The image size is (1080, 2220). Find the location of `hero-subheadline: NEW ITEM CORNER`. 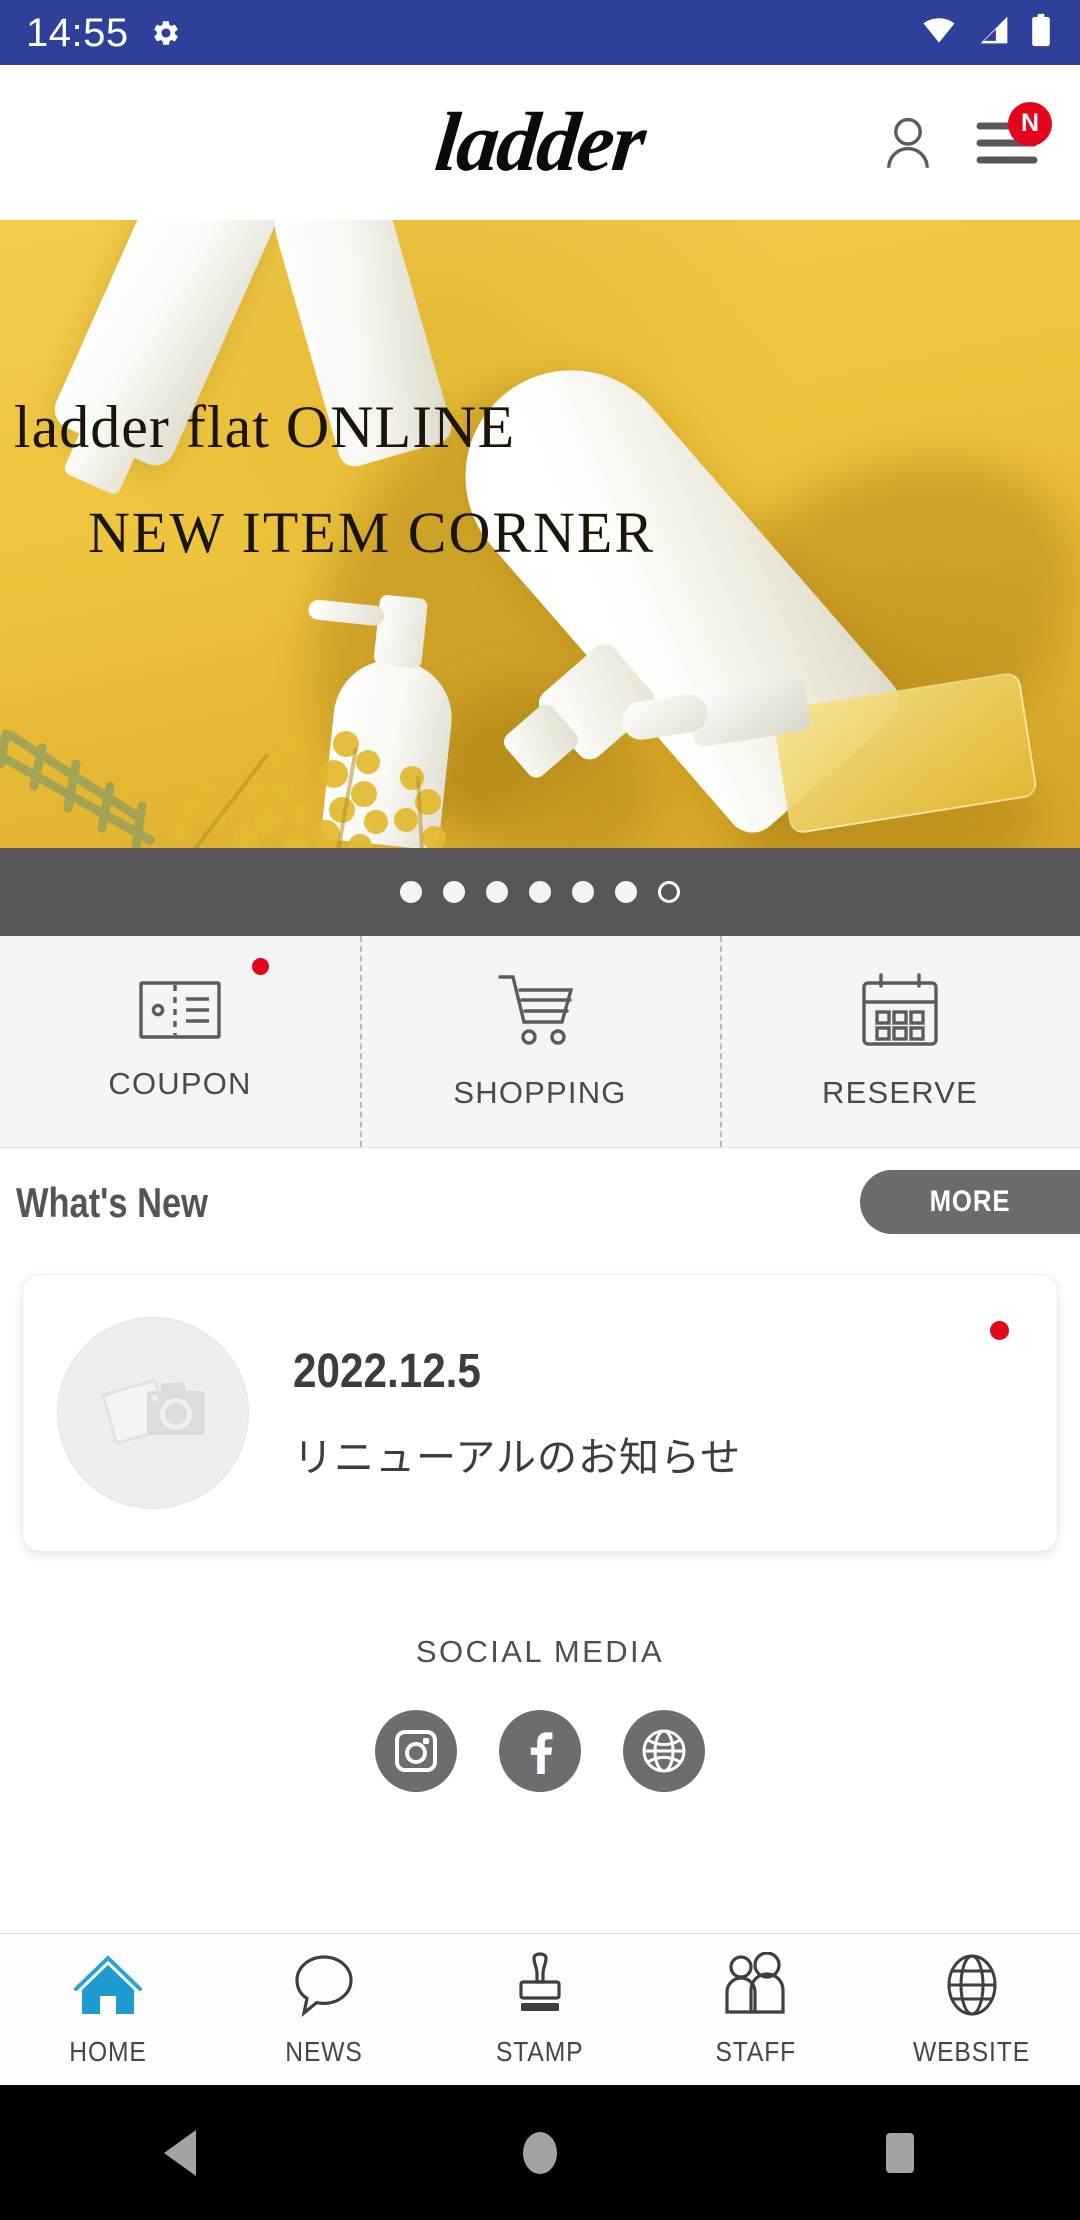

hero-subheadline: NEW ITEM CORNER is located at coordinates (372, 532).